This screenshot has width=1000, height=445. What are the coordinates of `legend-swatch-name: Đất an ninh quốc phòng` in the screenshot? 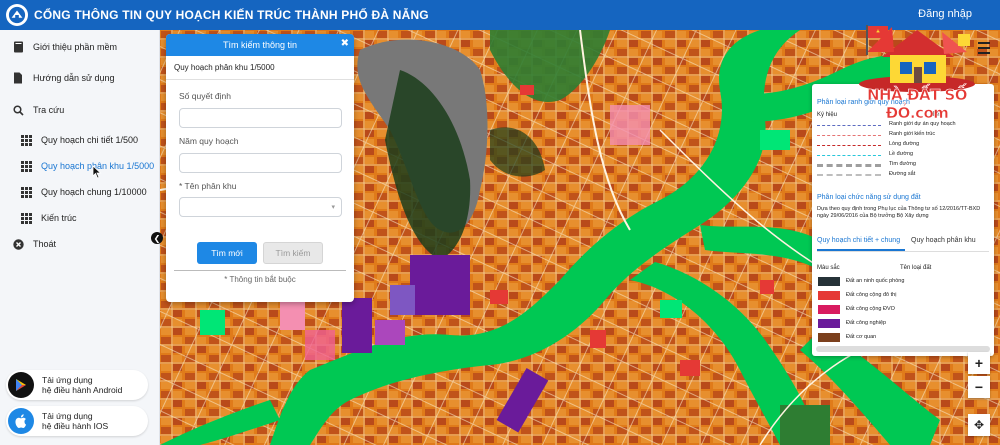 It's located at (875, 281).